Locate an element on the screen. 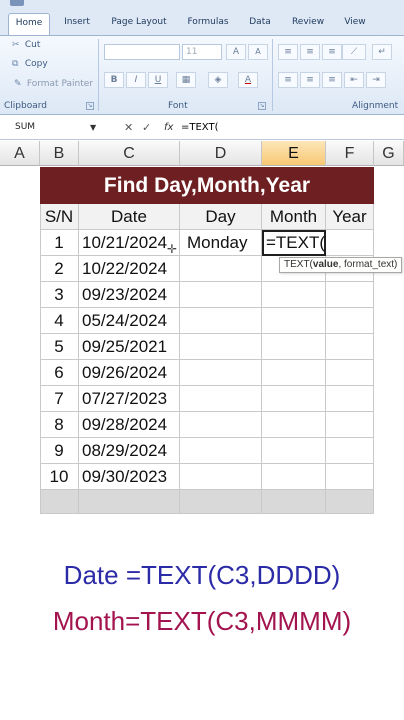 Image resolution: width=404 pixels, height=720 pixels. copy-button: ⧉ Copy is located at coordinates (30, 64).